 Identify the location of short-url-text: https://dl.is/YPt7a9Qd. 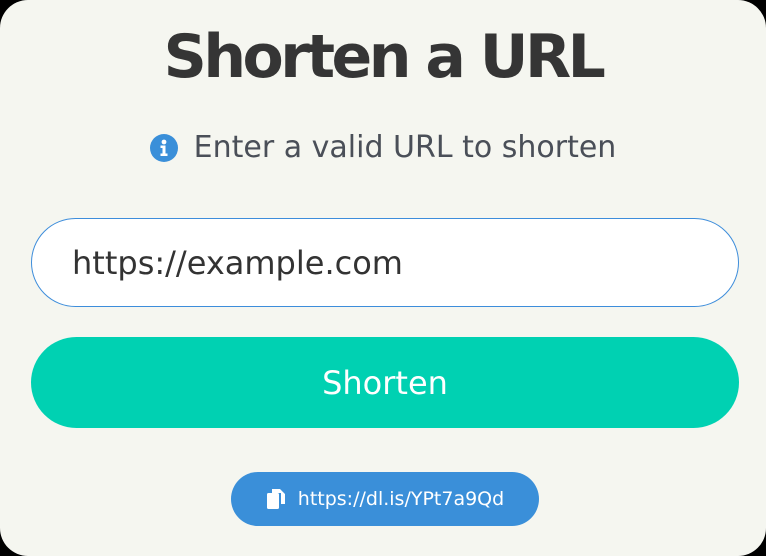
(401, 499).